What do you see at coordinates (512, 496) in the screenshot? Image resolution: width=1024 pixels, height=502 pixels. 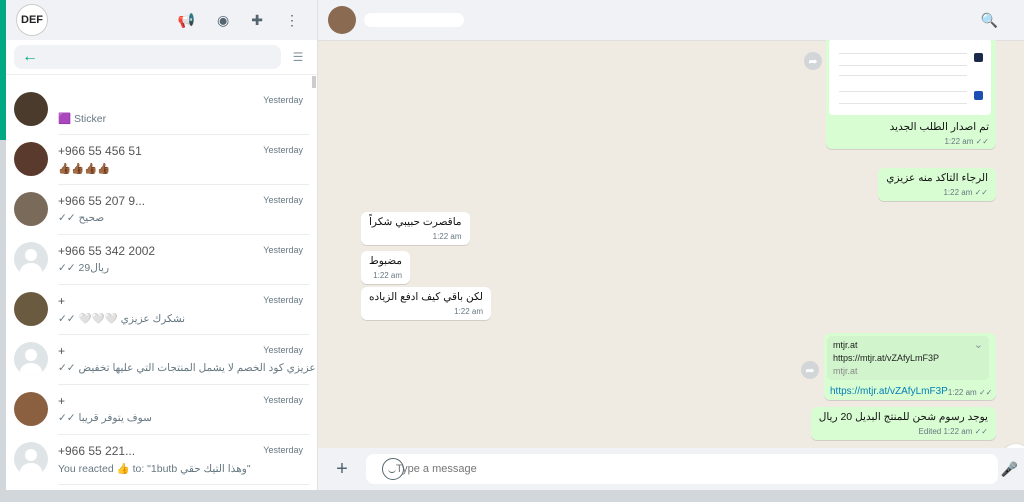 I see `bottom-strip` at bounding box center [512, 496].